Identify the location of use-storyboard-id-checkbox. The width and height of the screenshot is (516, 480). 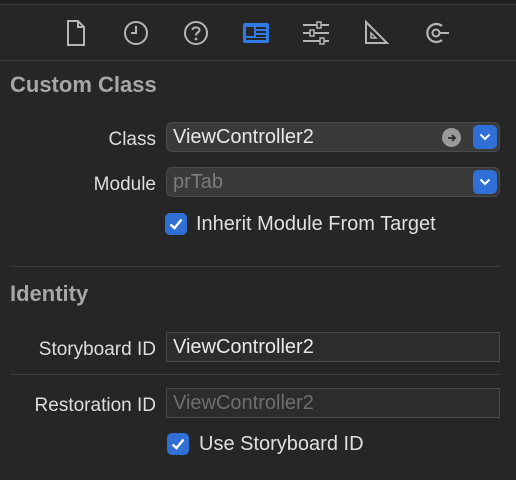
(178, 444).